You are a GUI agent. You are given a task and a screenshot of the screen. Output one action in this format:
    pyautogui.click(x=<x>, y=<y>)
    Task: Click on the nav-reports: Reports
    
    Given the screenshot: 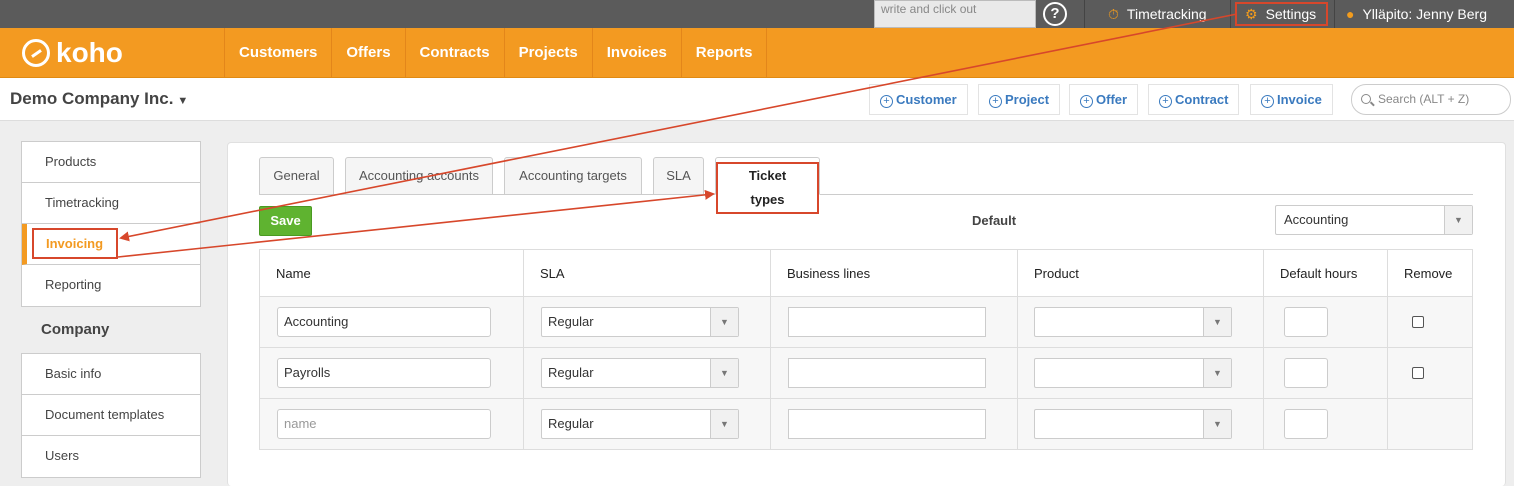 What is the action you would take?
    pyautogui.click(x=724, y=52)
    